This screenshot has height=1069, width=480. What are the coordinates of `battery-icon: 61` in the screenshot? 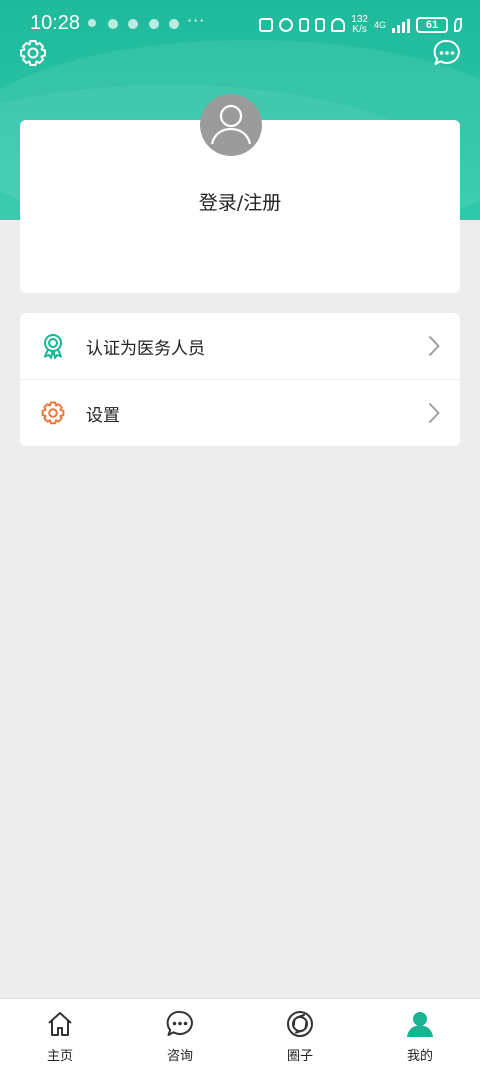 It's located at (432, 25).